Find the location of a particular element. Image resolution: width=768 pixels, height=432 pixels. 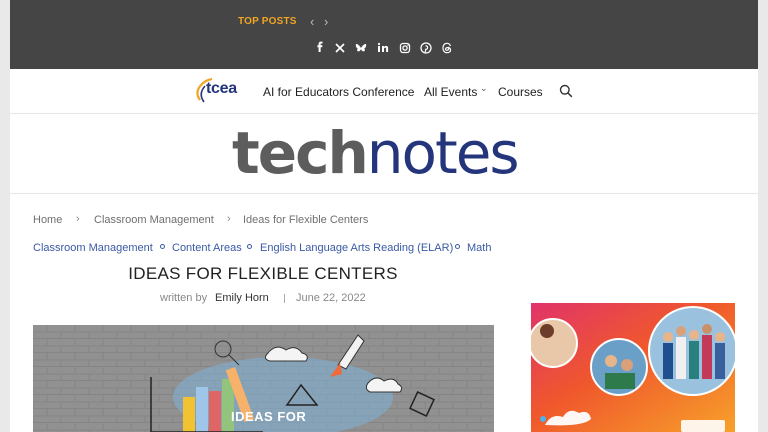

nav-all-events: All Events is located at coordinates (450, 92).